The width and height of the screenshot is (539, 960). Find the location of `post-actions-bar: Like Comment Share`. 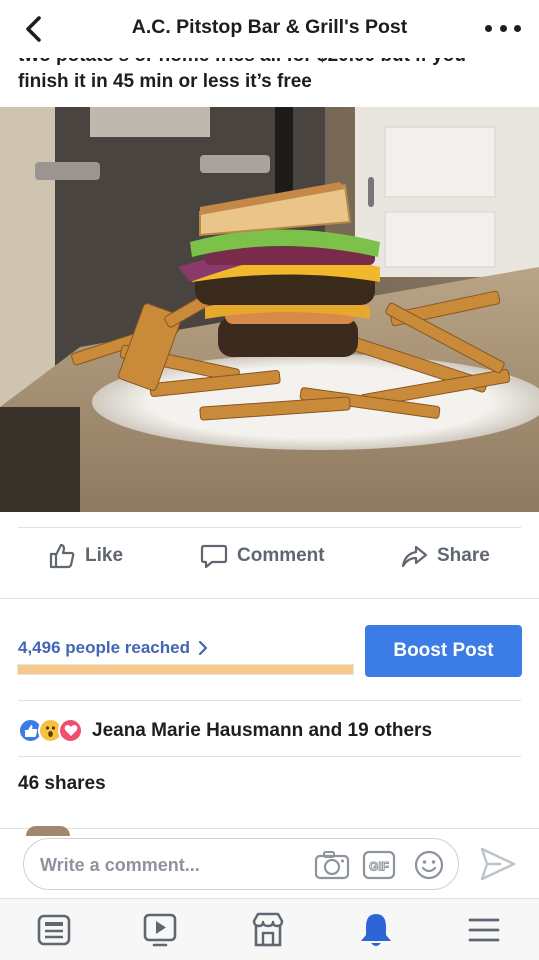

post-actions-bar: Like Comment Share is located at coordinates (269, 556).